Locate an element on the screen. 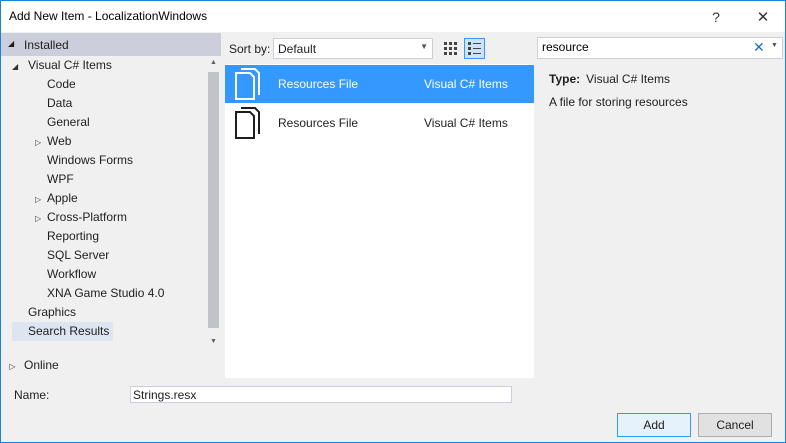 Image resolution: width=786 pixels, height=443 pixels. tree-item-label: Search Results is located at coordinates (69, 331).